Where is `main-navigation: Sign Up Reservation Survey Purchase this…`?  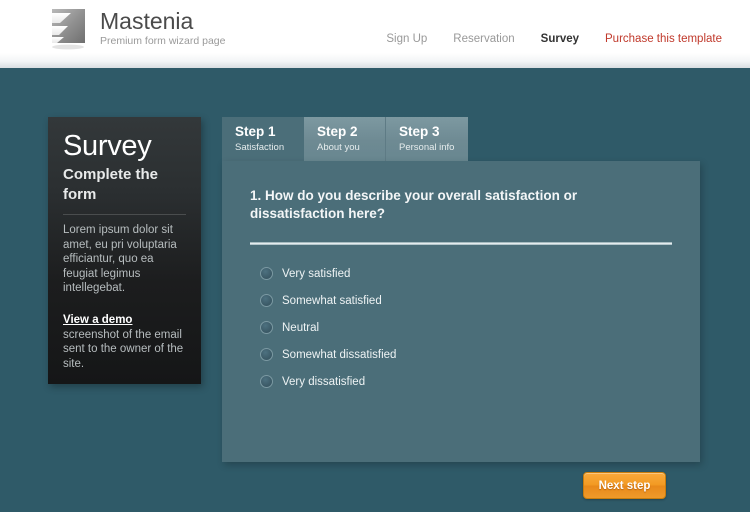 main-navigation: Sign Up Reservation Survey Purchase this… is located at coordinates (541, 39).